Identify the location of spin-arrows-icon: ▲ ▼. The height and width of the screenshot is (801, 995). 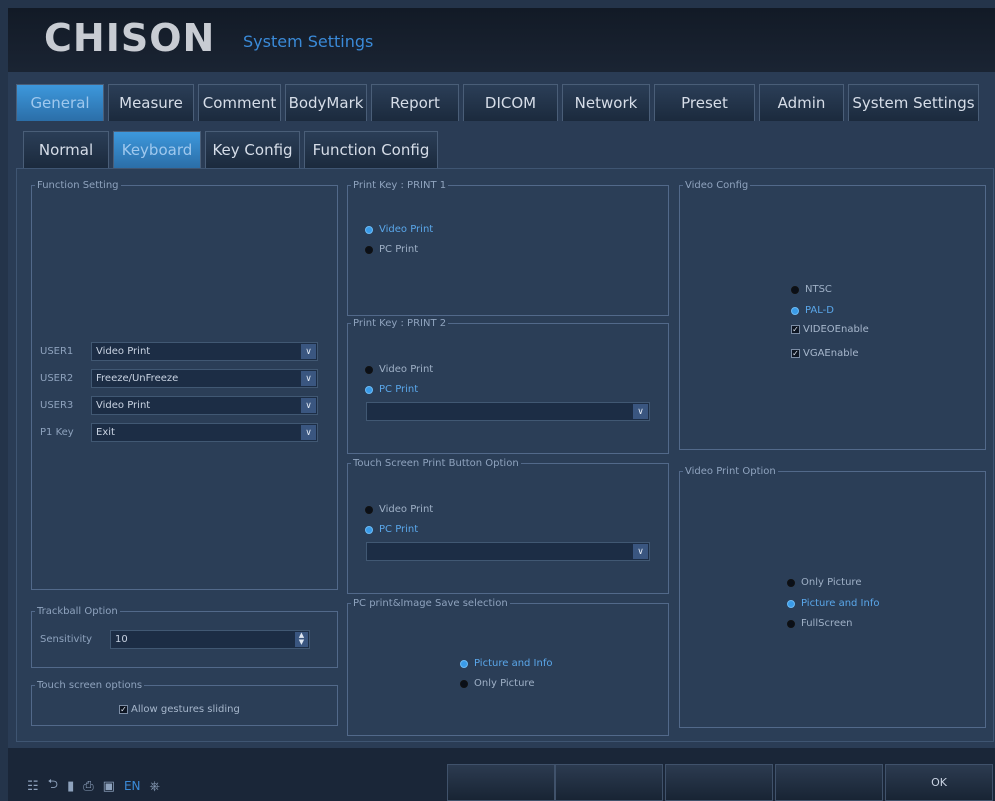
(301, 639).